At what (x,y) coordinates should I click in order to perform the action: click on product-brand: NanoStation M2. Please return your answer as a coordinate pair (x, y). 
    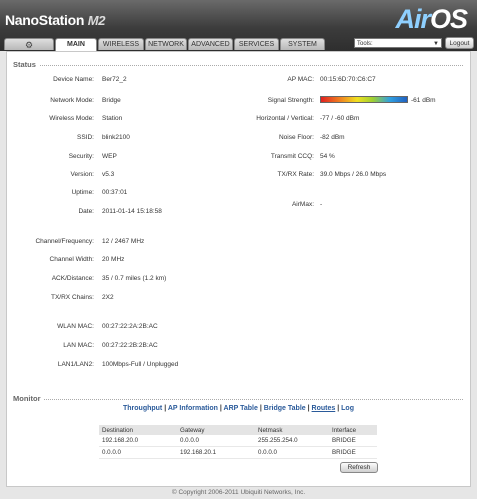
    Looking at the image, I should click on (55, 20).